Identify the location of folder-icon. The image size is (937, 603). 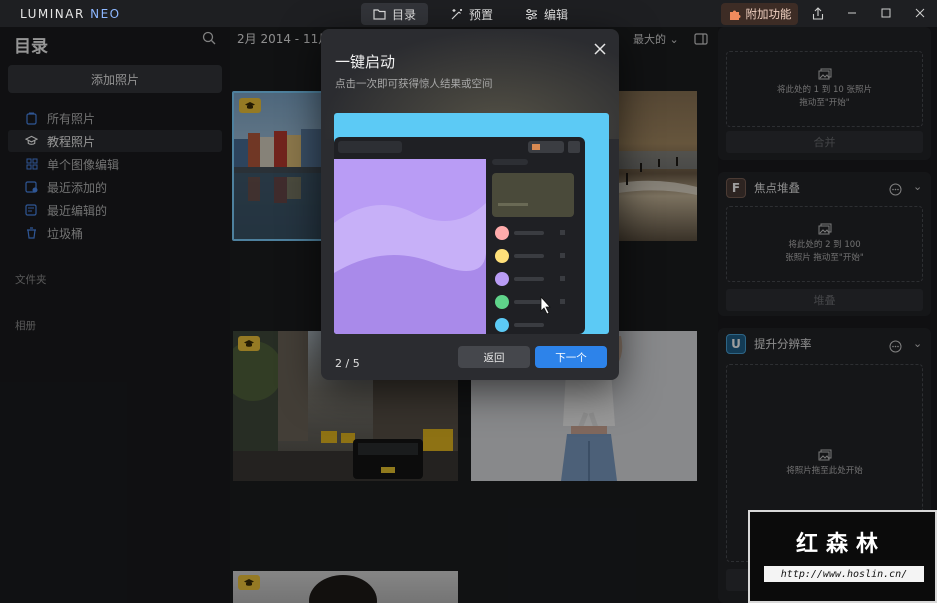
(379, 14).